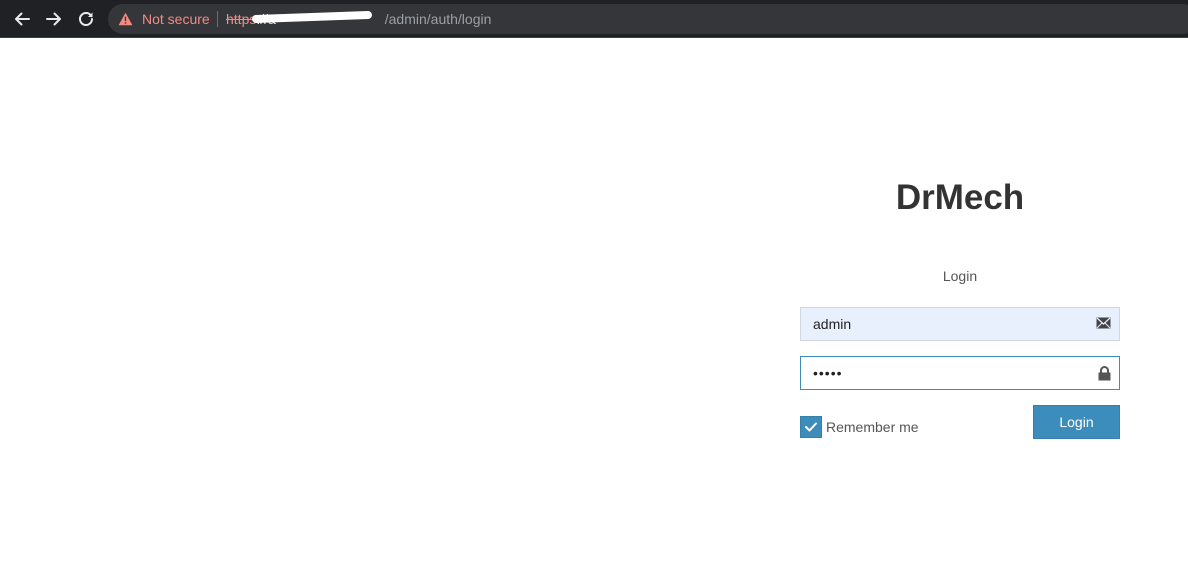 The height and width of the screenshot is (574, 1188). I want to click on password-field-group, so click(960, 373).